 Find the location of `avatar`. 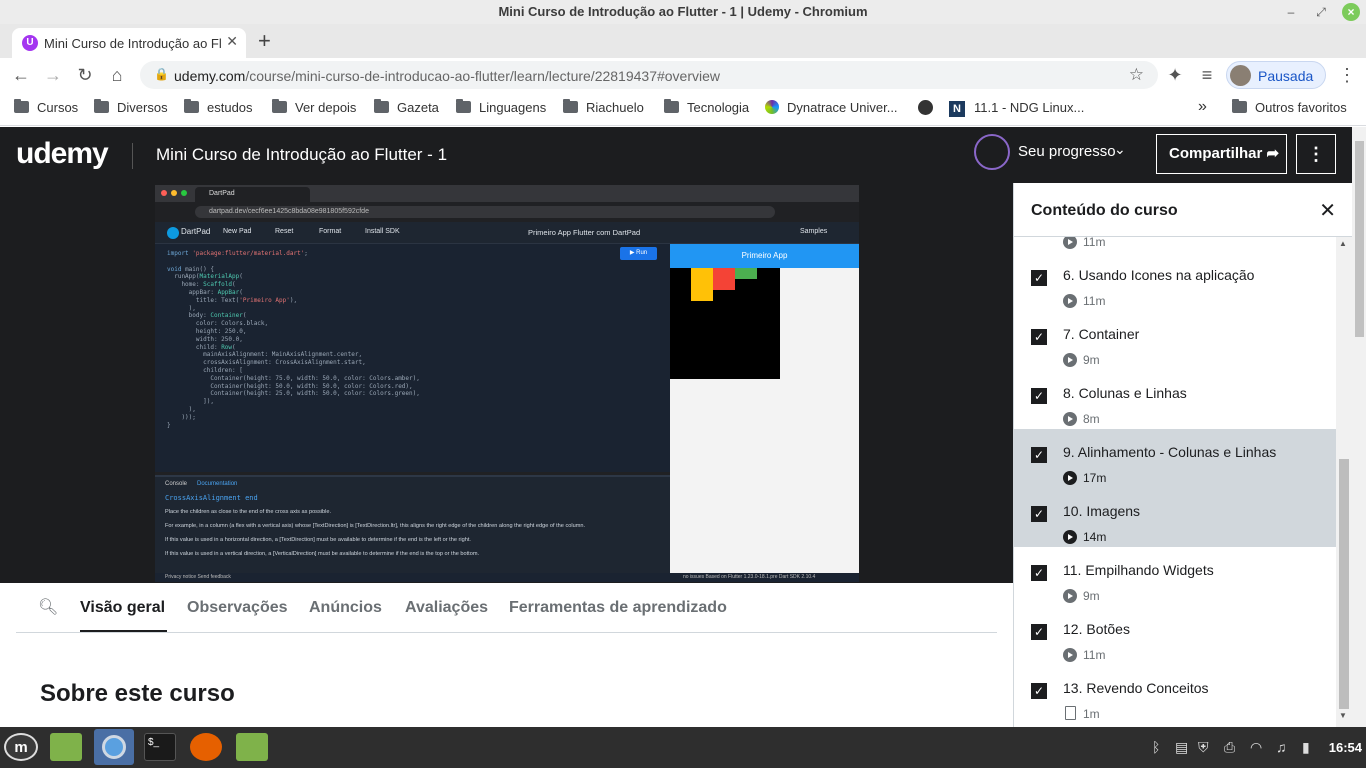

avatar is located at coordinates (1240, 75).